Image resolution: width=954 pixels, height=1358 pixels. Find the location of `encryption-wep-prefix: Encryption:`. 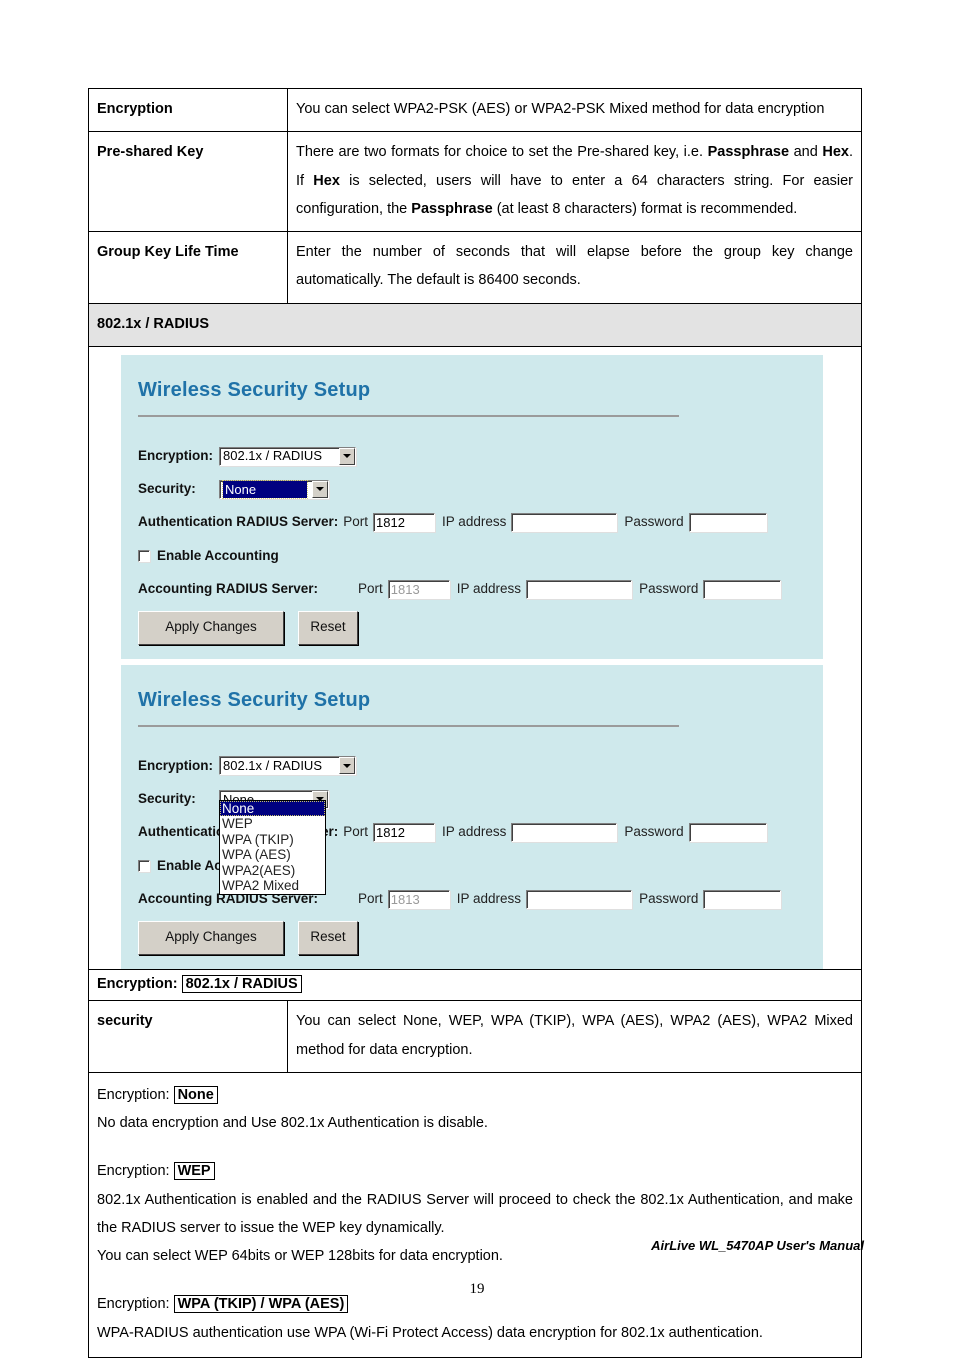

encryption-wep-prefix: Encryption: is located at coordinates (133, 1171).